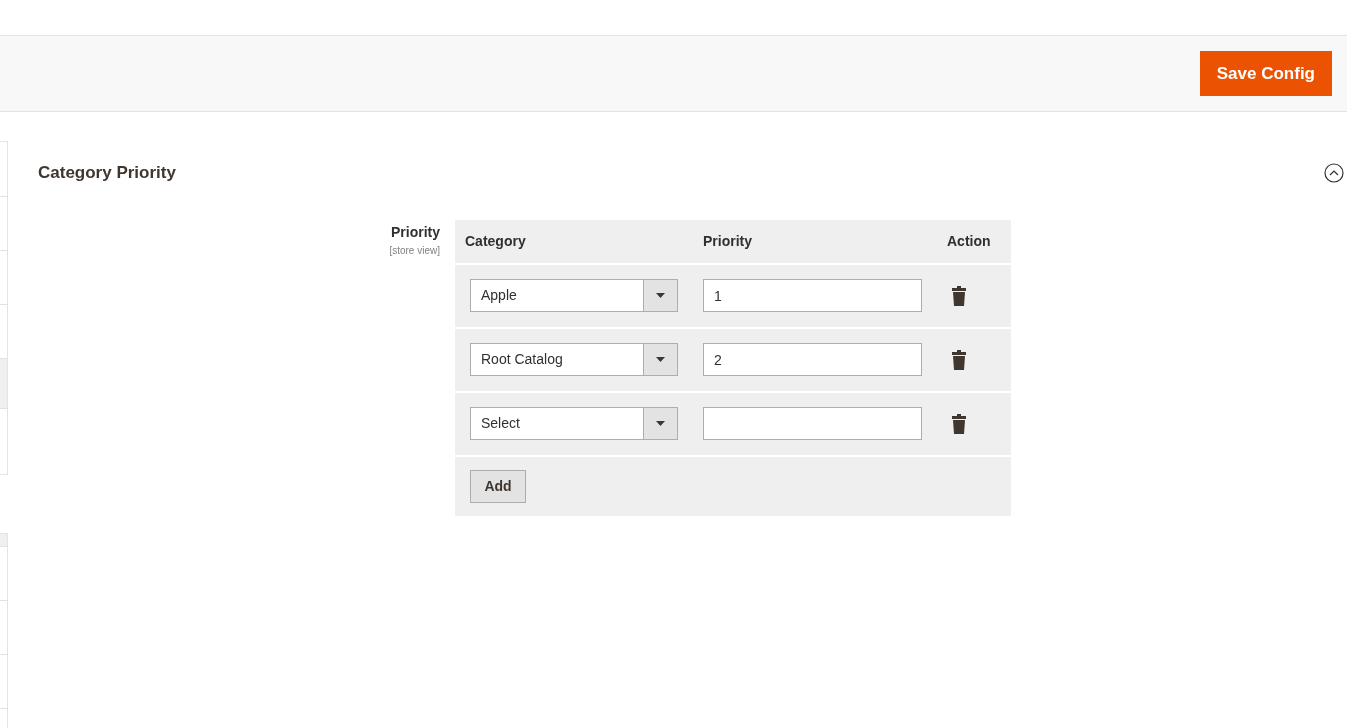  Describe the element at coordinates (574, 359) in the screenshot. I see `category-select: Root Catalog` at that location.